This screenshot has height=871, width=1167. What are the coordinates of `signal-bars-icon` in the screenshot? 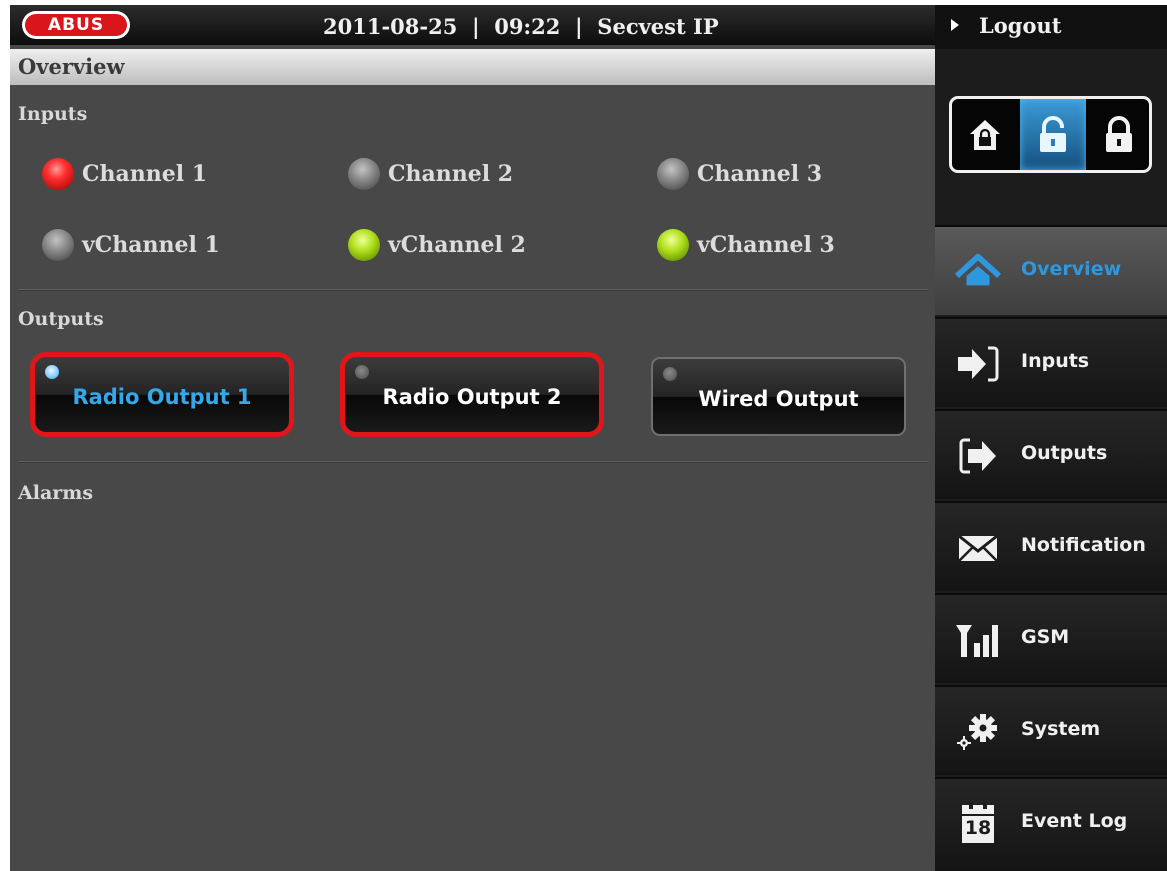 It's located at (978, 640).